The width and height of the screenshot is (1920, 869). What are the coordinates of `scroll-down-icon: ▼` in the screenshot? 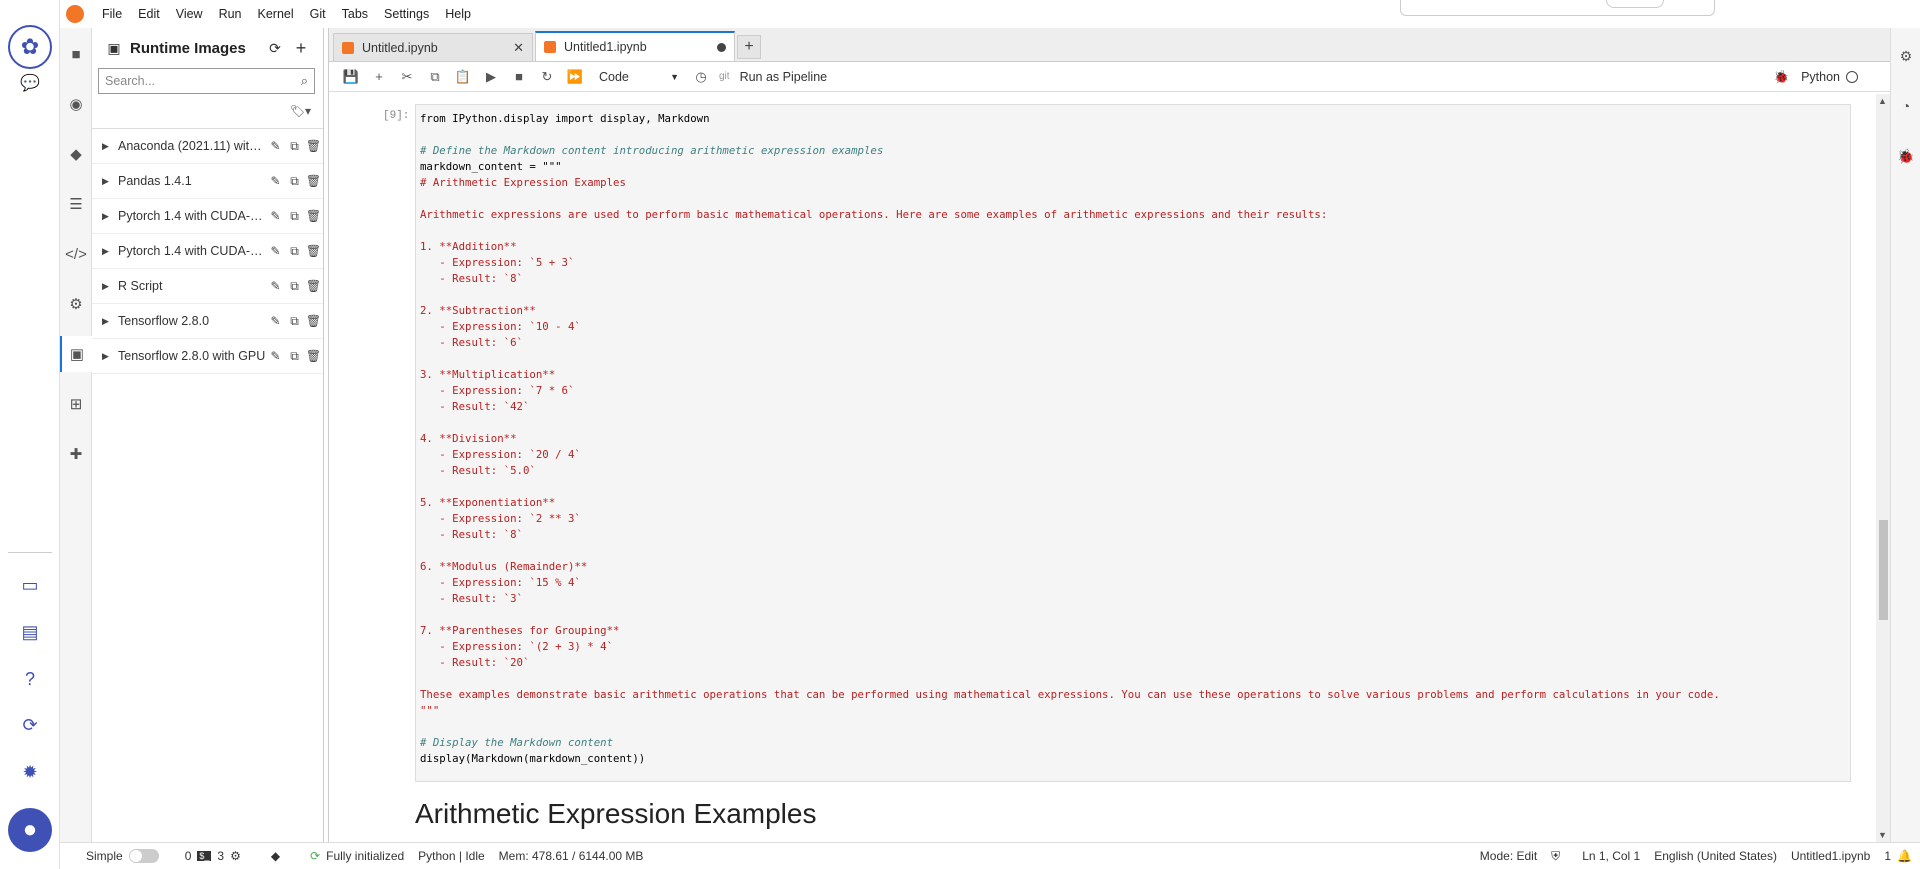 It's located at (1882, 835).